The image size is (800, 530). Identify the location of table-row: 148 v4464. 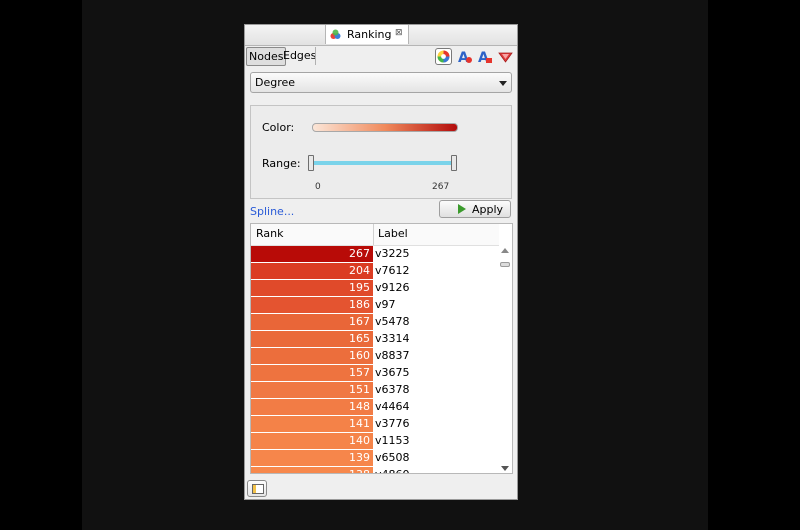
(373, 407).